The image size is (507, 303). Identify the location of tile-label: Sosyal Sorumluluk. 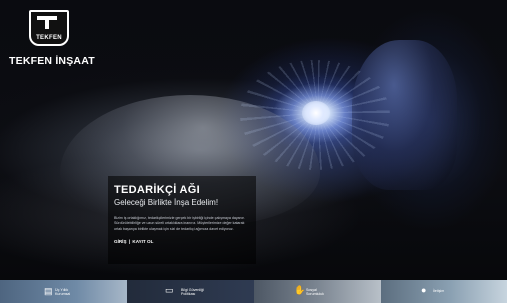
(315, 292).